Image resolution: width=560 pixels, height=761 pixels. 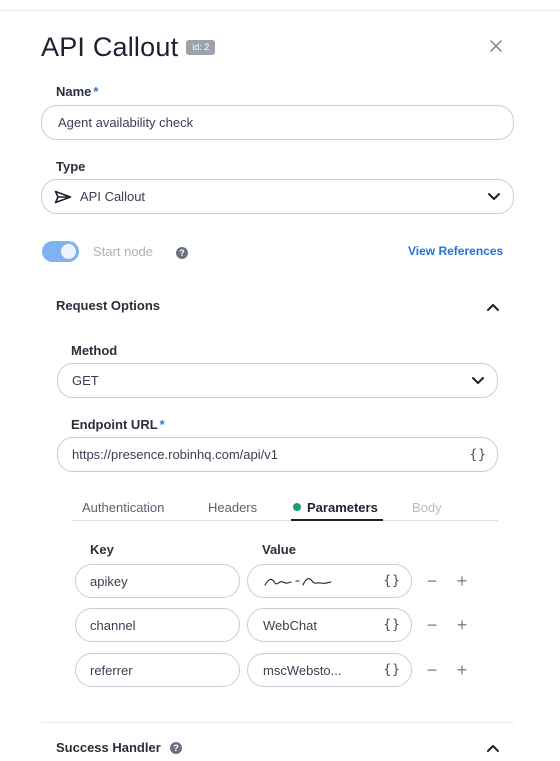 I want to click on toggle-knob, so click(x=68, y=251).